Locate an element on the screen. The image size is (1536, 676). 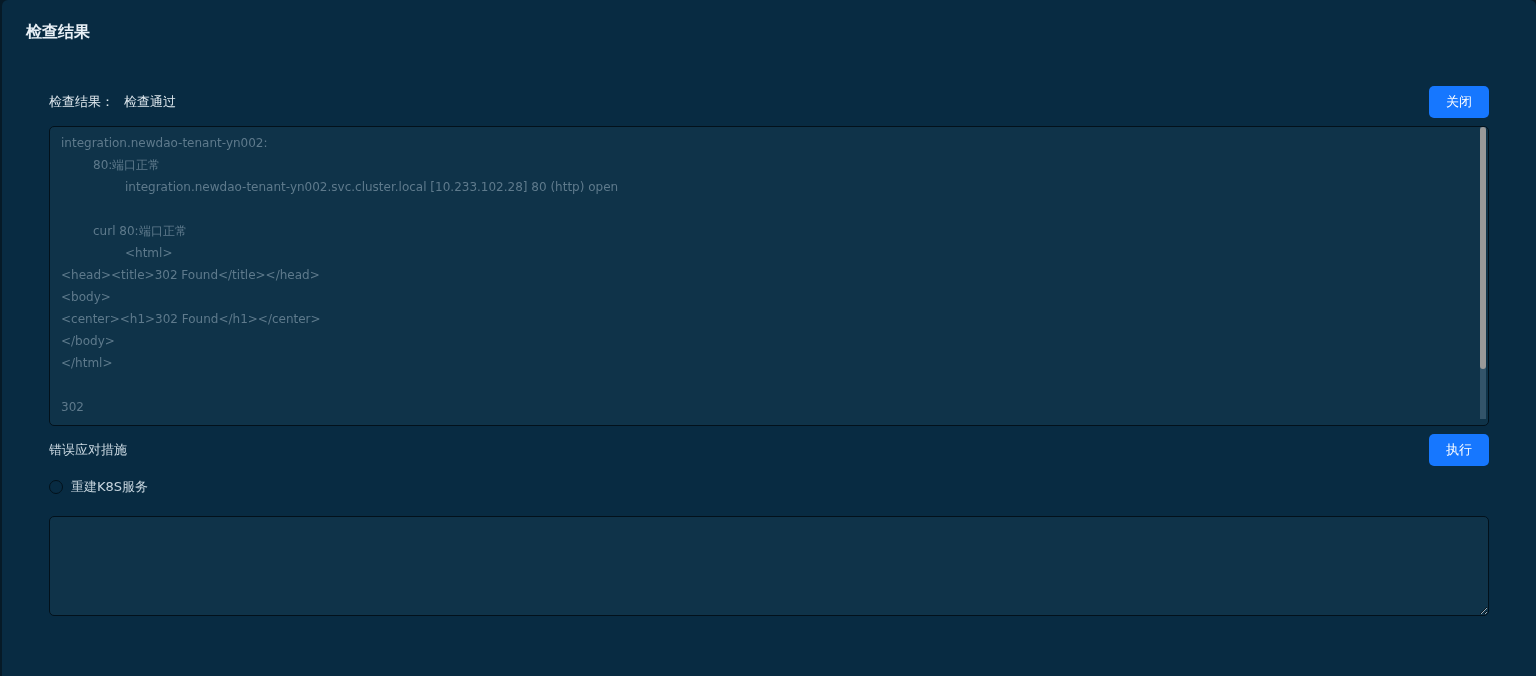
scrollbar is located at coordinates (1483, 273).